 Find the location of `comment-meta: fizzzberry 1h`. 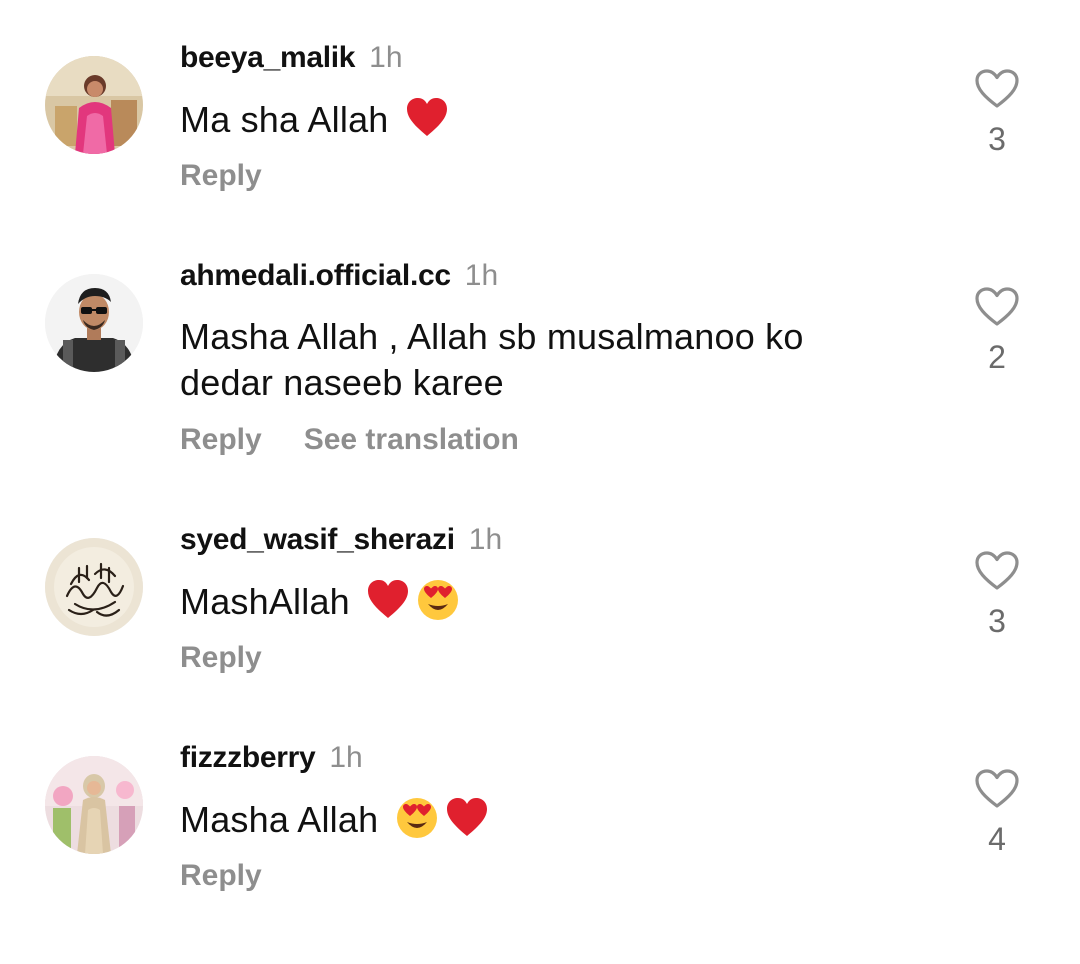

comment-meta: fizzzberry 1h is located at coordinates (271, 758).